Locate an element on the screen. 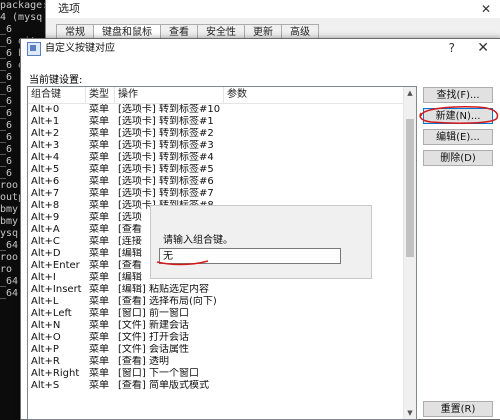 Image resolution: width=500 pixels, height=420 pixels. table-cell: [选项卡] 转到标签#6 is located at coordinates (166, 181).